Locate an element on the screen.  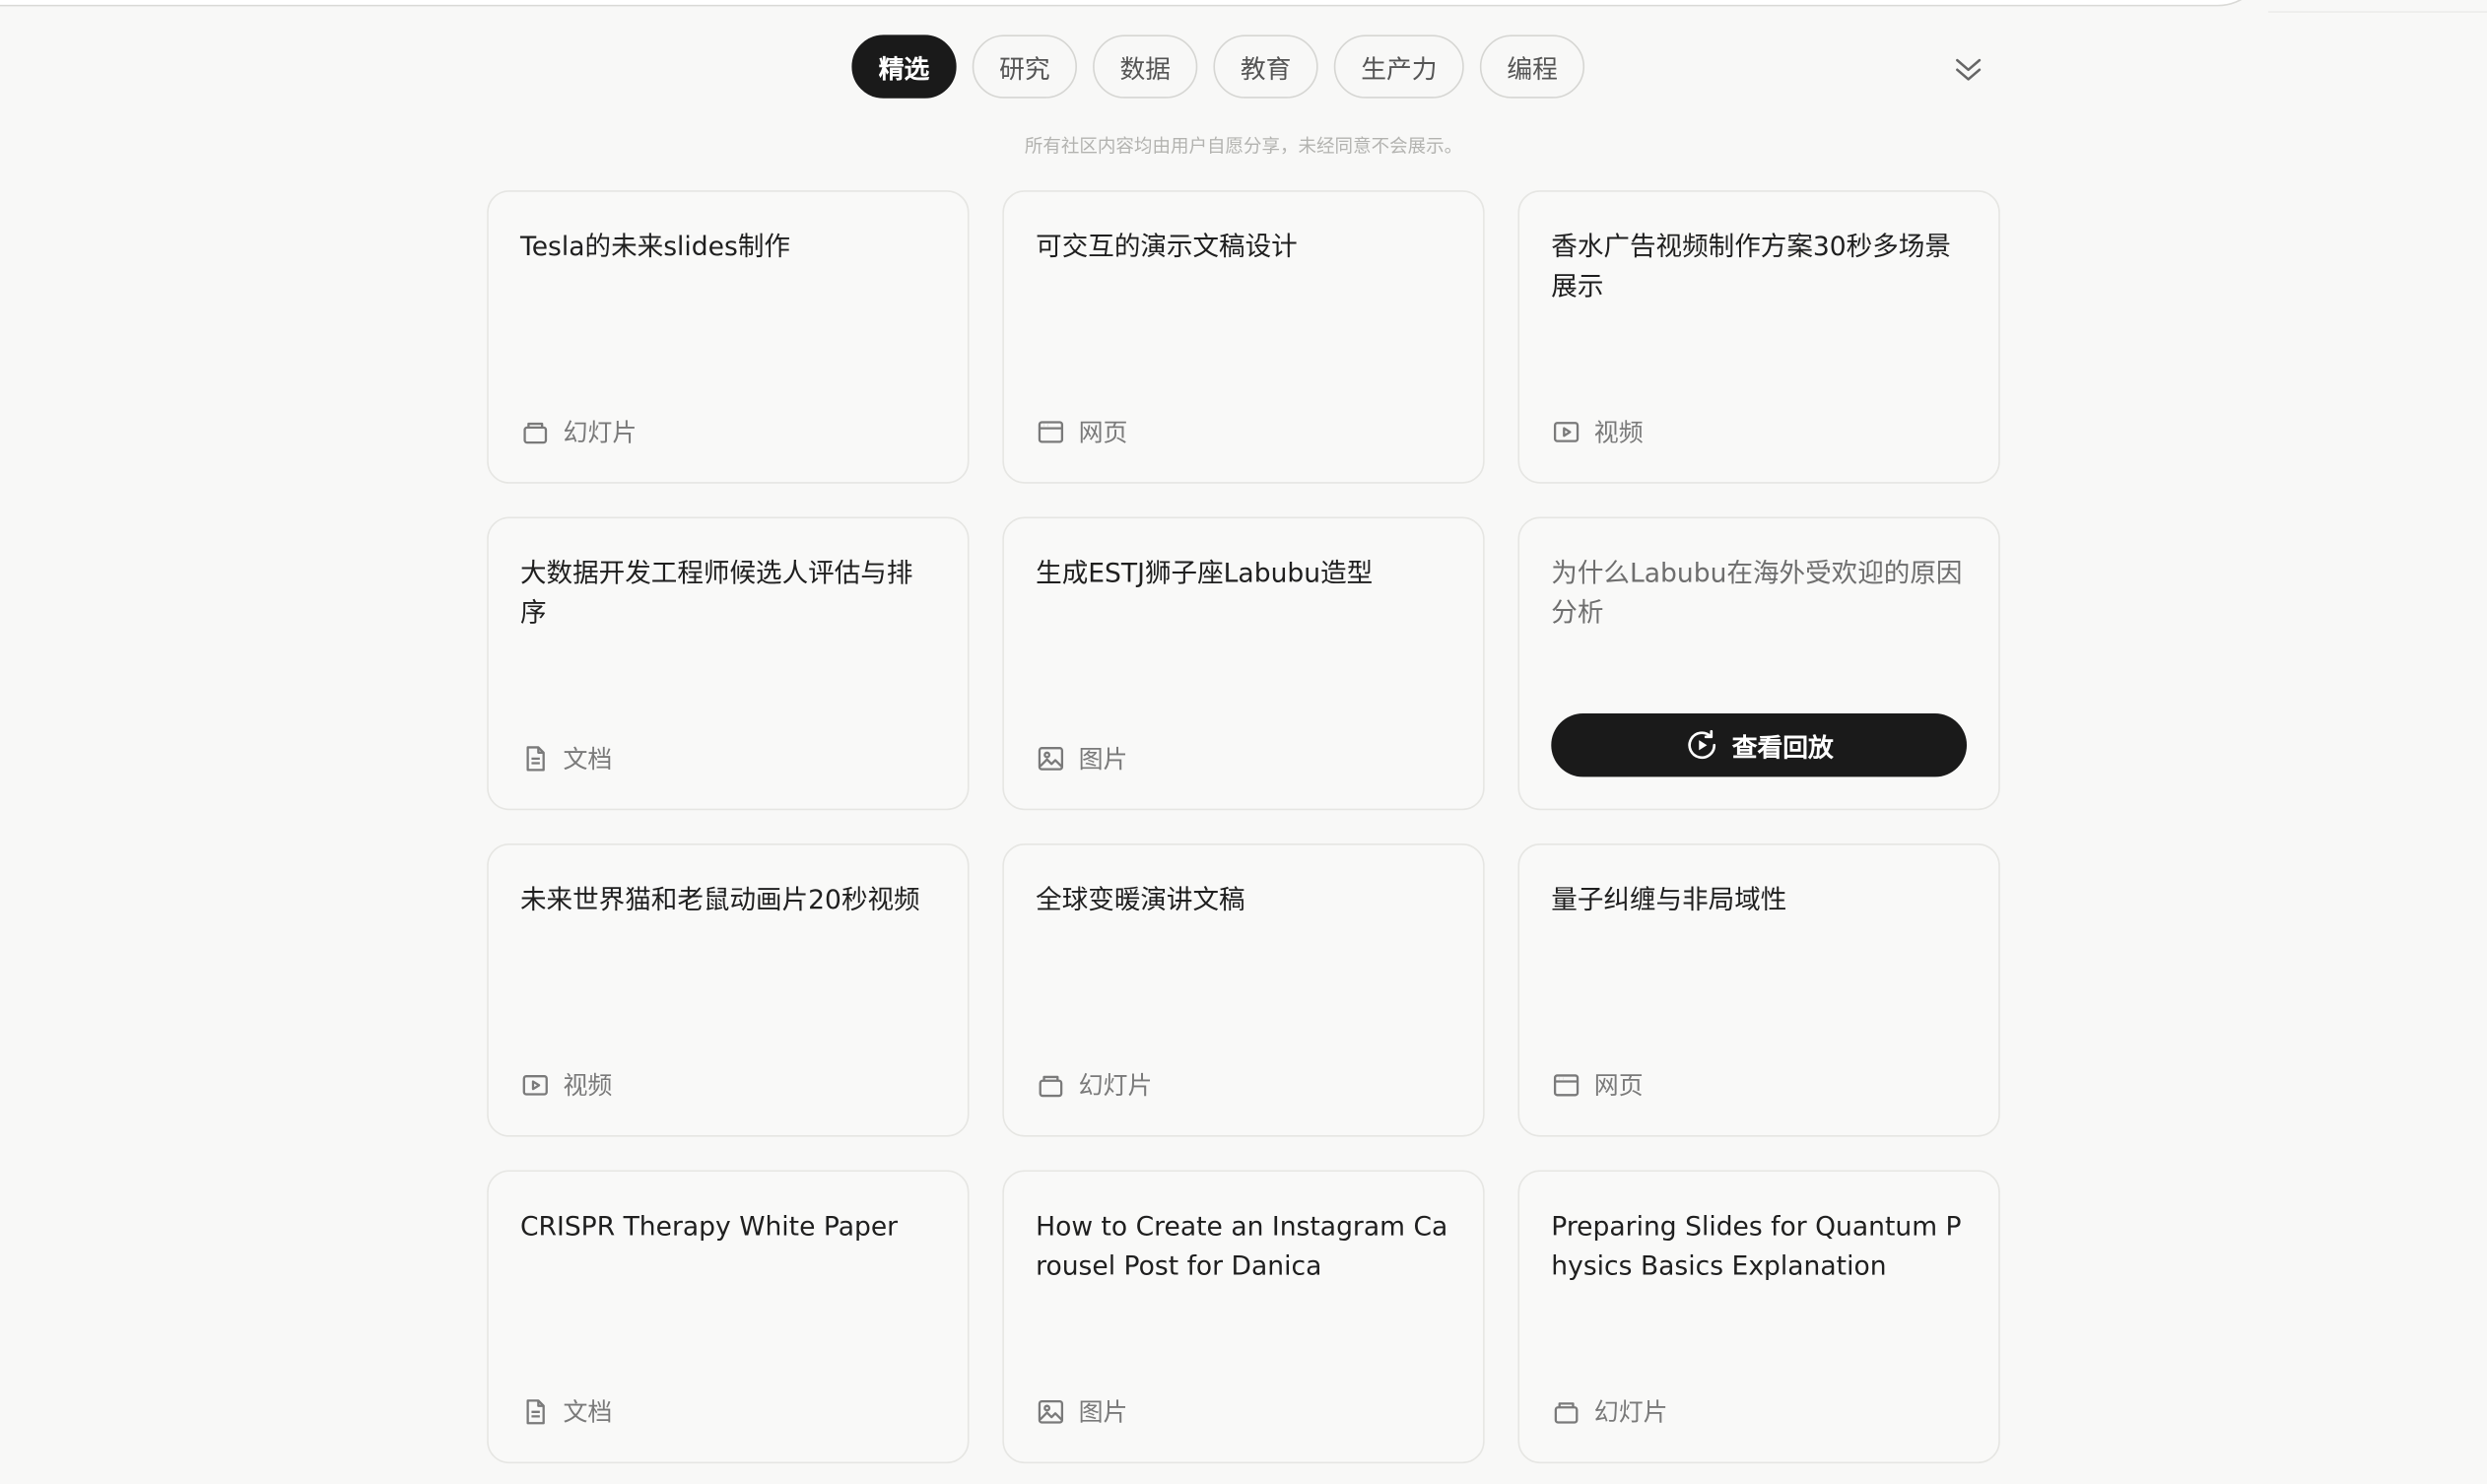
showcase-card: 生成ESTJ狮子座Labubu造型 图片 is located at coordinates (1244, 663).